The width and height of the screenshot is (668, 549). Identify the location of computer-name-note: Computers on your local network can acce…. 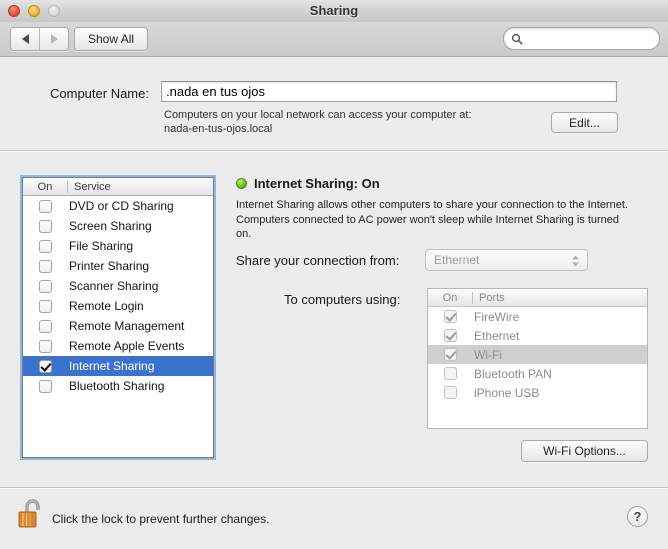
(349, 122).